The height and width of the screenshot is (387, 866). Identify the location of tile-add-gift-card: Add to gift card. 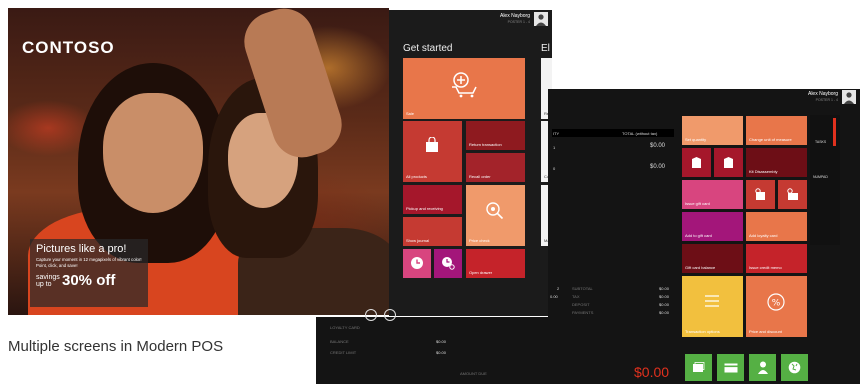
(712, 226).